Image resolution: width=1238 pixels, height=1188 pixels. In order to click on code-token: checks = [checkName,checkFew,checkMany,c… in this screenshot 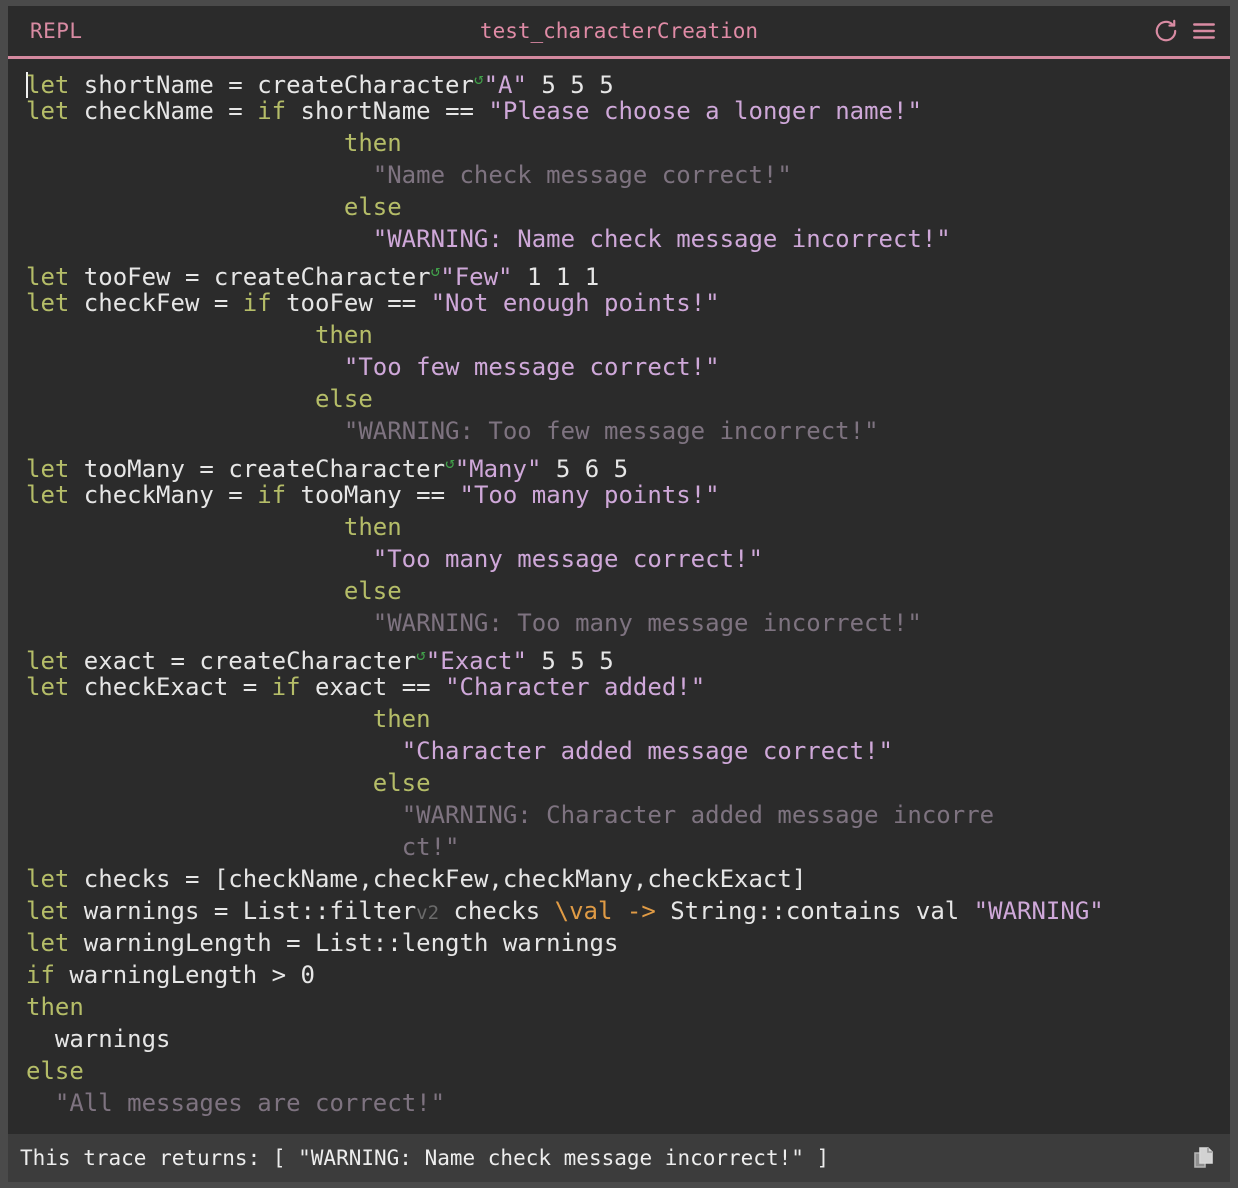, I will do `click(438, 879)`.